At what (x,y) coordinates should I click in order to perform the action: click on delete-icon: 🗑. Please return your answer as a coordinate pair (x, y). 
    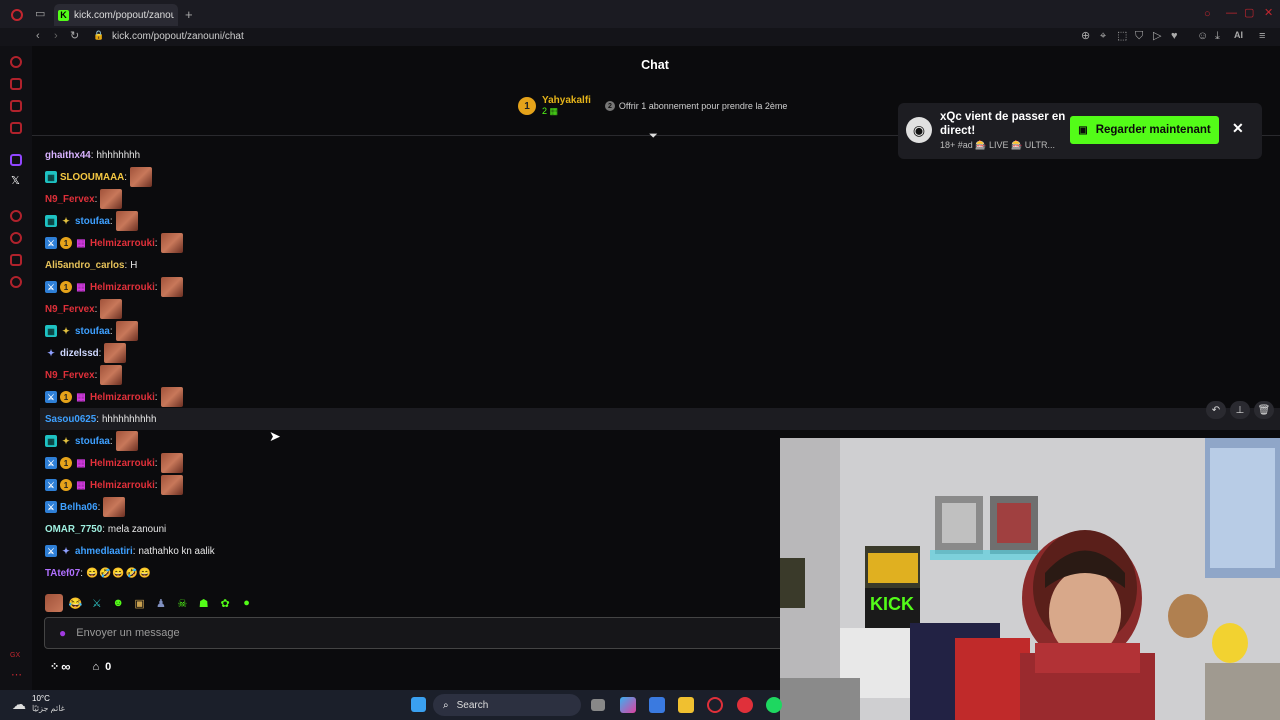
    Looking at the image, I should click on (1264, 410).